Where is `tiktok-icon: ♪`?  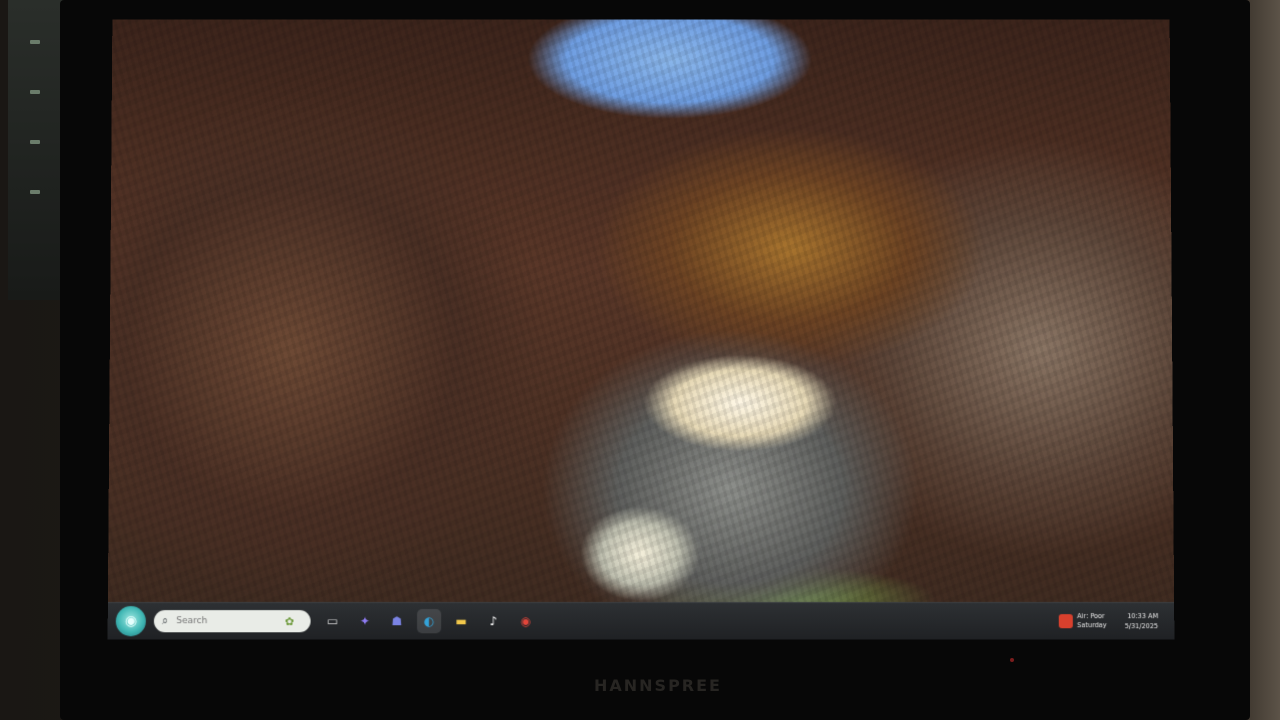 tiktok-icon: ♪ is located at coordinates (493, 621).